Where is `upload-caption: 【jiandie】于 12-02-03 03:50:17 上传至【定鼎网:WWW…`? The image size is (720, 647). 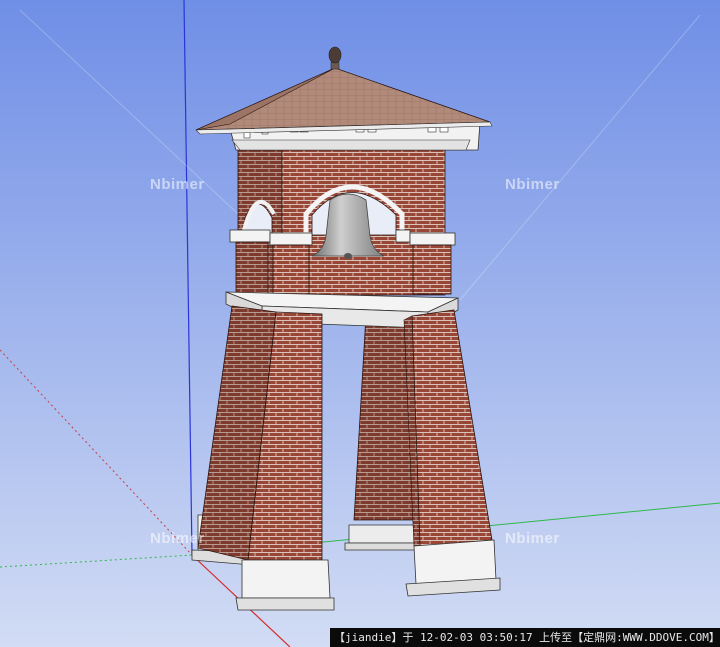 upload-caption: 【jiandie】于 12-02-03 03:50:17 上传至【定鼎网:WWW… is located at coordinates (525, 637).